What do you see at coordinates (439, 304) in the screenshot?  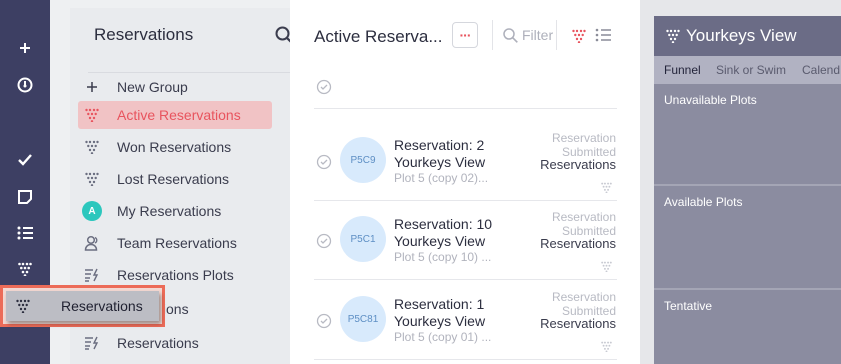 I see `reservation-name: Reservation: 1` at bounding box center [439, 304].